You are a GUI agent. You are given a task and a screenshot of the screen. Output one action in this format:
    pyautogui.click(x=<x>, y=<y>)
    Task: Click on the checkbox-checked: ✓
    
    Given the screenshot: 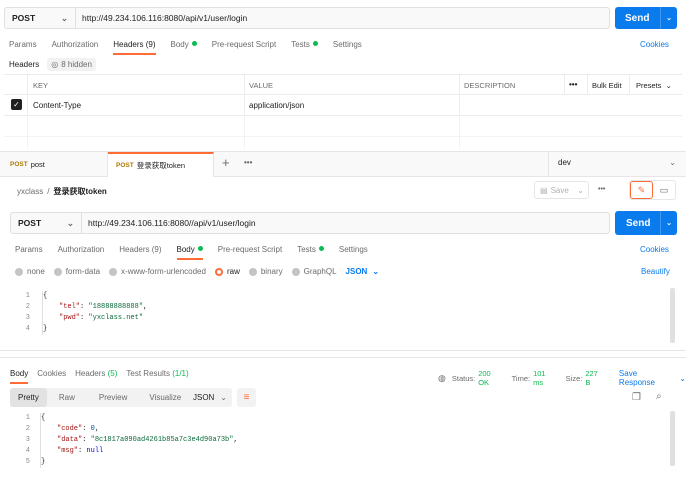 What is the action you would take?
    pyautogui.click(x=16, y=104)
    